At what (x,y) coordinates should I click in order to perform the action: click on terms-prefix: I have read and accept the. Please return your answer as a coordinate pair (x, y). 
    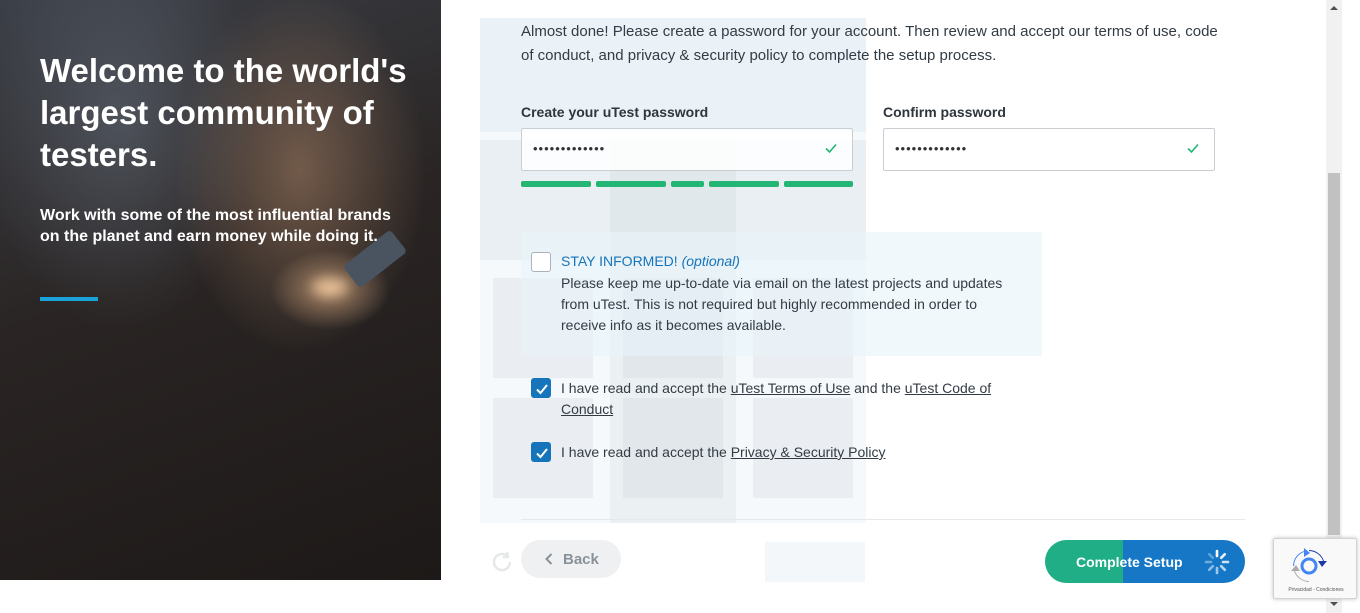
    Looking at the image, I should click on (644, 388).